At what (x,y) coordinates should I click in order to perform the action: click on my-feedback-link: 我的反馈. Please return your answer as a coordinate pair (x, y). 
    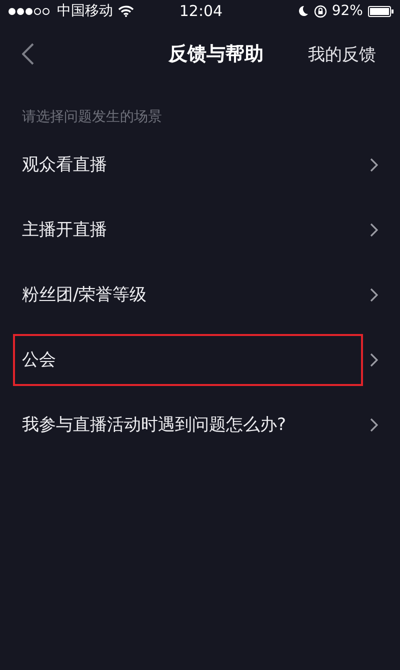
    Looking at the image, I should click on (342, 54).